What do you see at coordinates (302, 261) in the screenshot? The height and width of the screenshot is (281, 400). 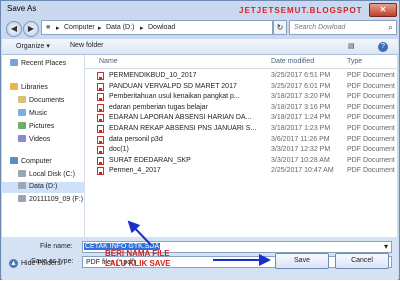 I see `save-button: Save` at bounding box center [302, 261].